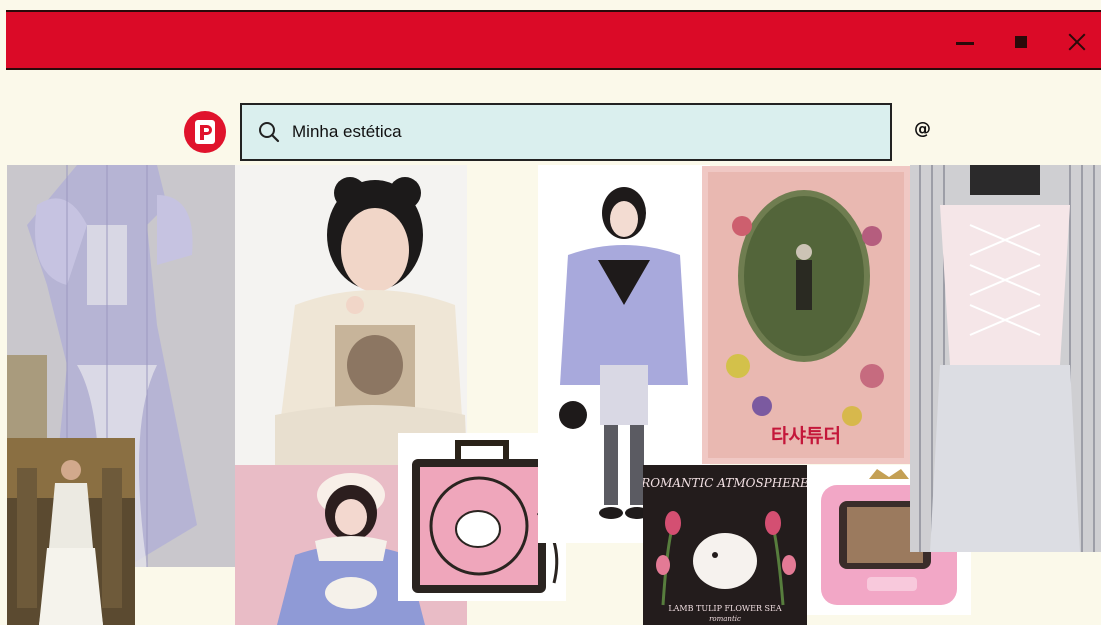  What do you see at coordinates (965, 42) in the screenshot?
I see `minimize-icon` at bounding box center [965, 42].